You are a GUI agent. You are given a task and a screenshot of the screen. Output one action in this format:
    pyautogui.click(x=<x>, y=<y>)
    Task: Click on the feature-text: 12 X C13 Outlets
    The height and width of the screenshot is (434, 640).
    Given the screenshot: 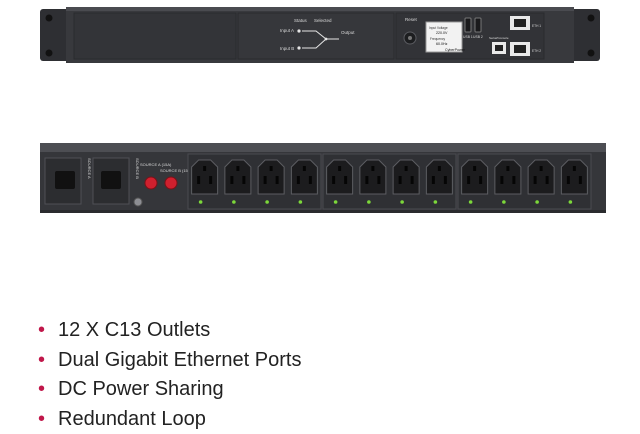 What is the action you would take?
    pyautogui.click(x=134, y=330)
    